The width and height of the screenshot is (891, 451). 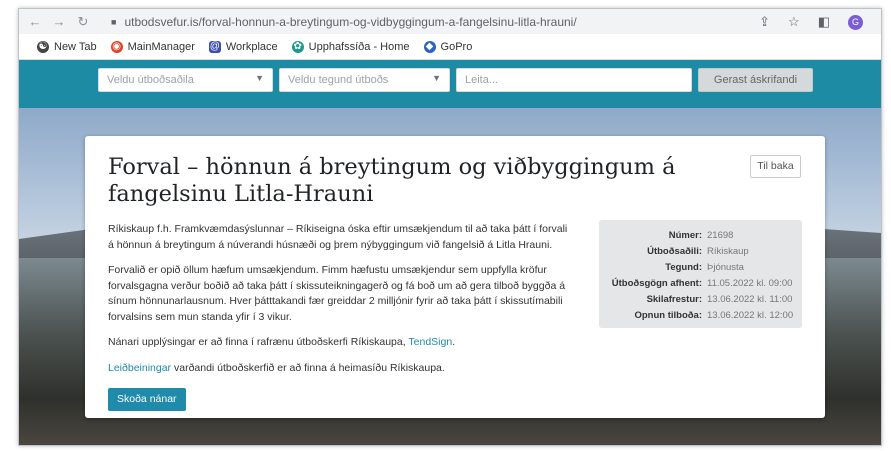 What do you see at coordinates (750, 283) in the screenshot?
I see `info-value: 11.05.2022 kl. 09:00` at bounding box center [750, 283].